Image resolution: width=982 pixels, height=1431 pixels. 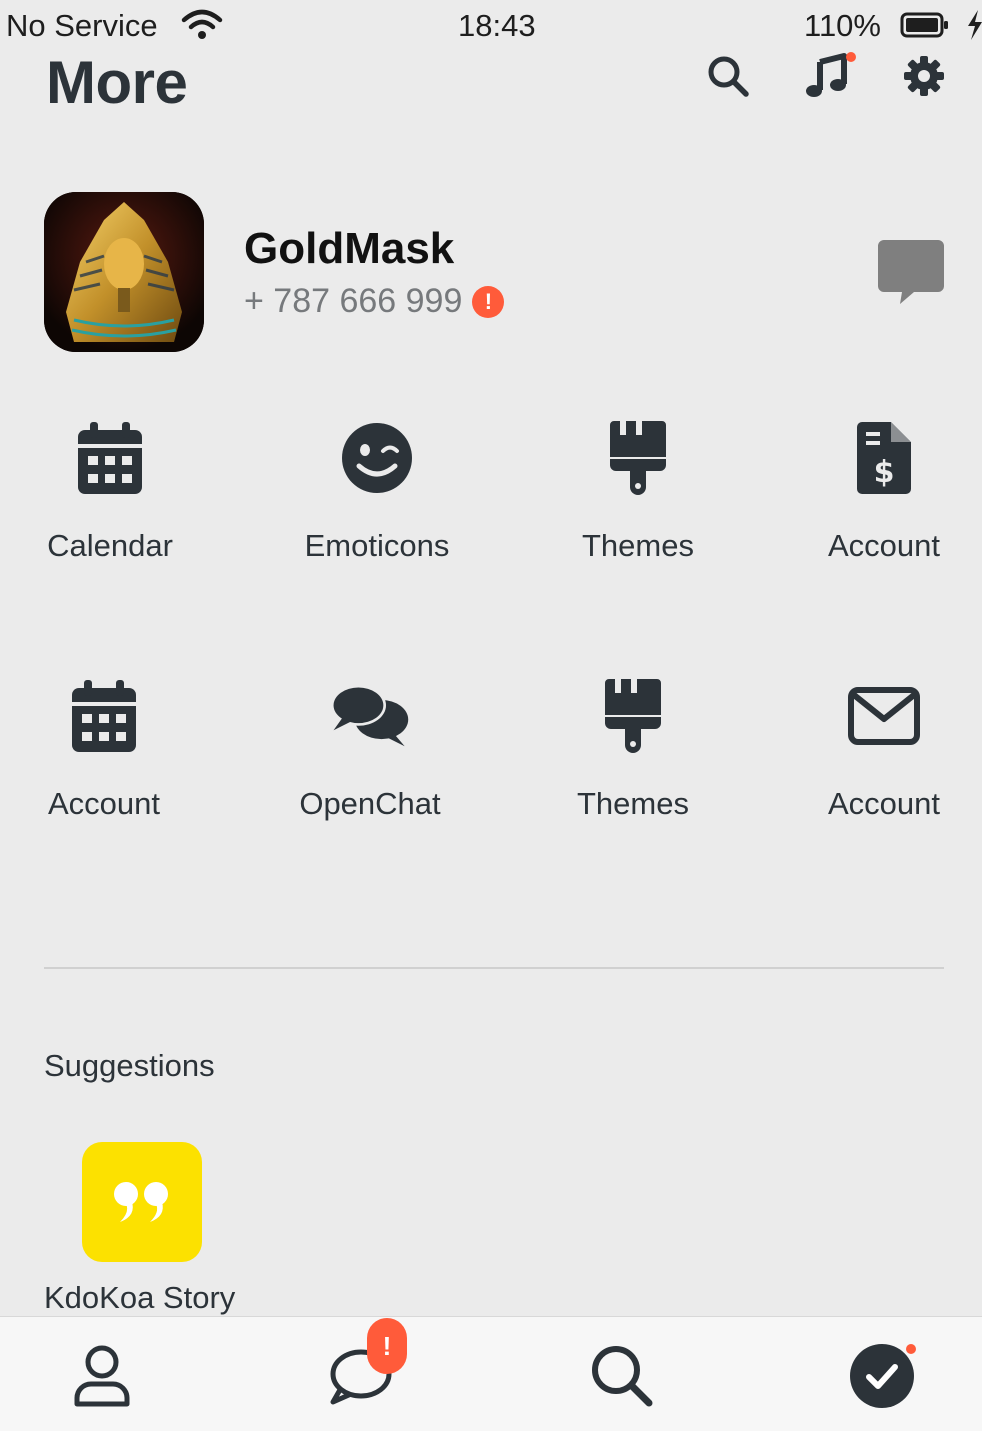 What do you see at coordinates (925, 27) in the screenshot?
I see `battery-icon` at bounding box center [925, 27].